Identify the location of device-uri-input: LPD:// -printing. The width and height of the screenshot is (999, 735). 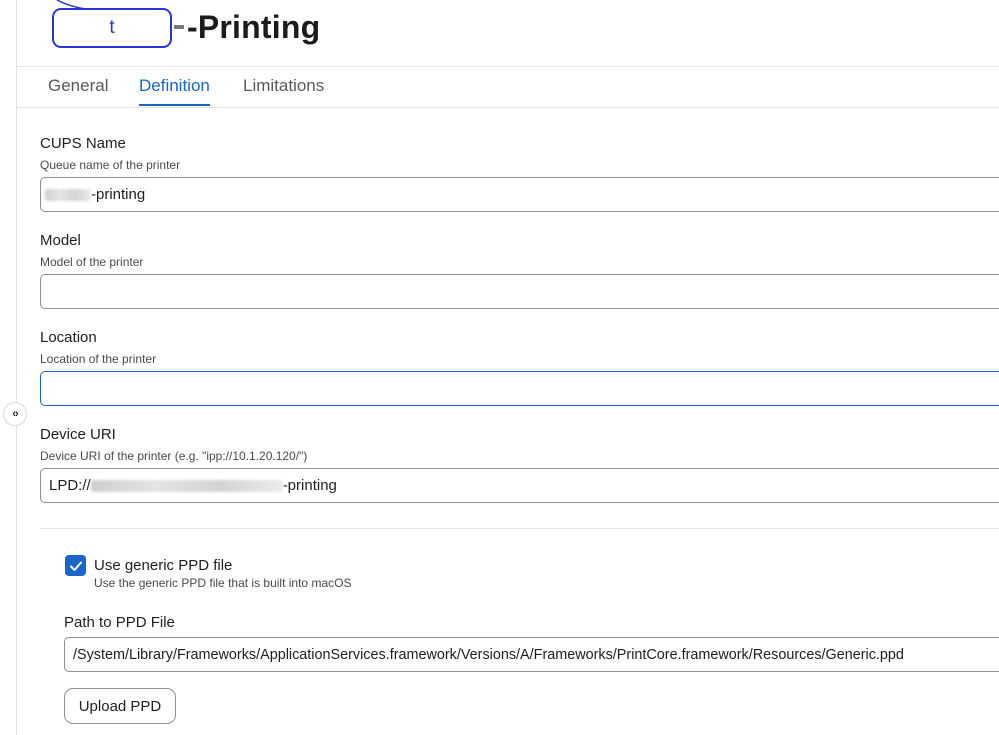
(519, 485).